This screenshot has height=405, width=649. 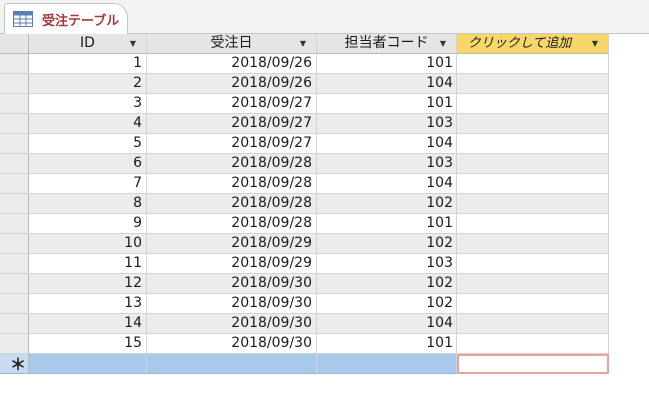 What do you see at coordinates (232, 44) in the screenshot?
I see `column-header-order-date: 受注日 ▼` at bounding box center [232, 44].